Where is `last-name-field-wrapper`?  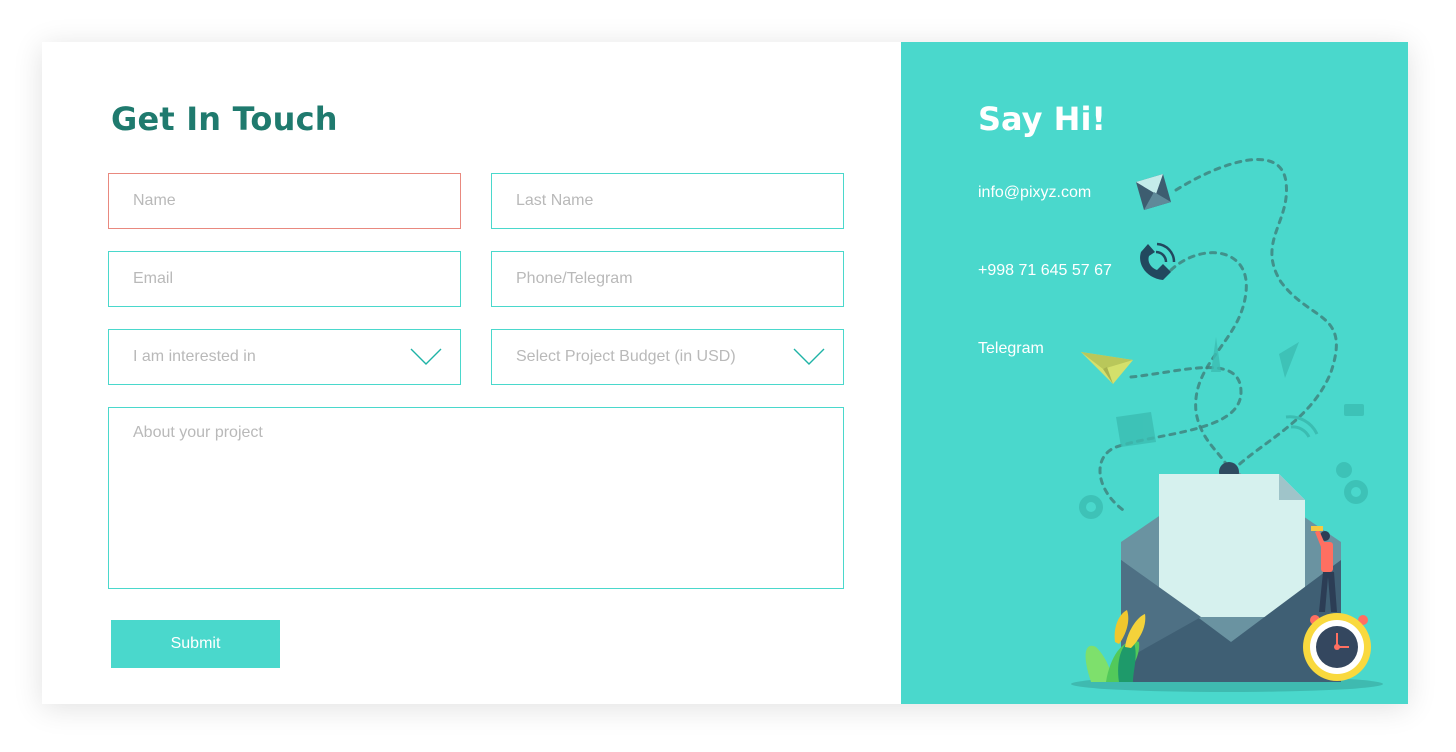 last-name-field-wrapper is located at coordinates (667, 201).